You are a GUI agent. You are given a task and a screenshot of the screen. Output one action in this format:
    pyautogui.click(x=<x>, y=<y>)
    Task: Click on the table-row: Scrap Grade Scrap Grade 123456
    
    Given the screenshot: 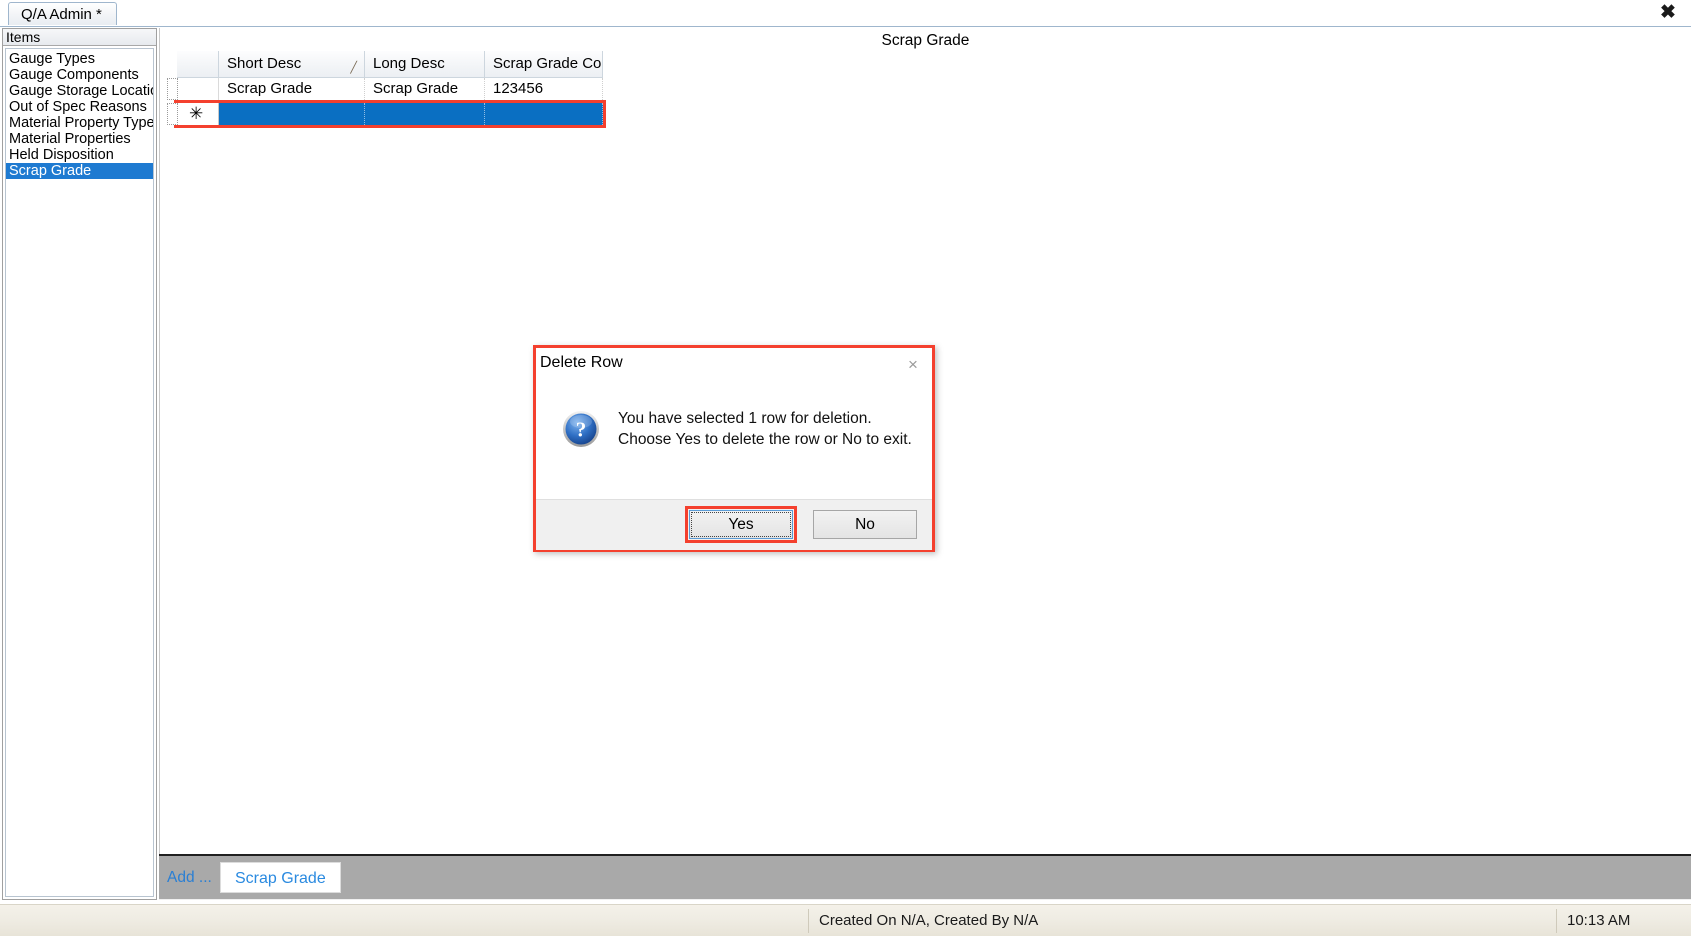 What is the action you would take?
    pyautogui.click(x=385, y=89)
    